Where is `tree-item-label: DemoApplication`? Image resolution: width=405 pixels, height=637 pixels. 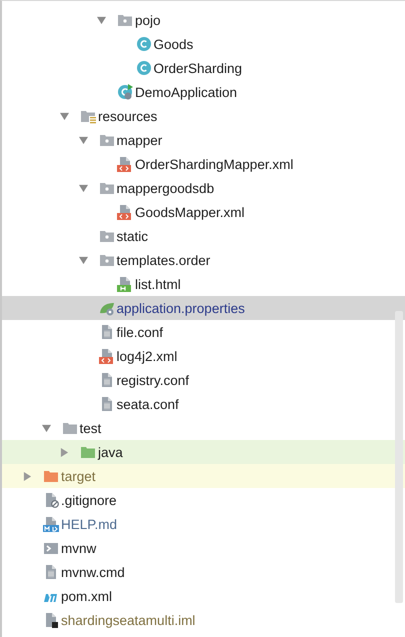
tree-item-label: DemoApplication is located at coordinates (186, 92).